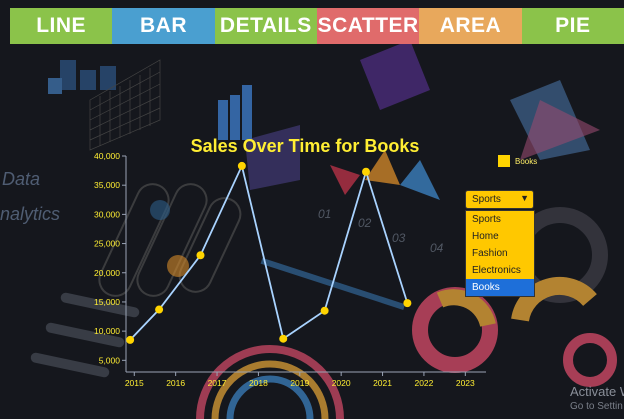 This screenshot has width=624, height=419. I want to click on tab-area: AREA, so click(470, 26).